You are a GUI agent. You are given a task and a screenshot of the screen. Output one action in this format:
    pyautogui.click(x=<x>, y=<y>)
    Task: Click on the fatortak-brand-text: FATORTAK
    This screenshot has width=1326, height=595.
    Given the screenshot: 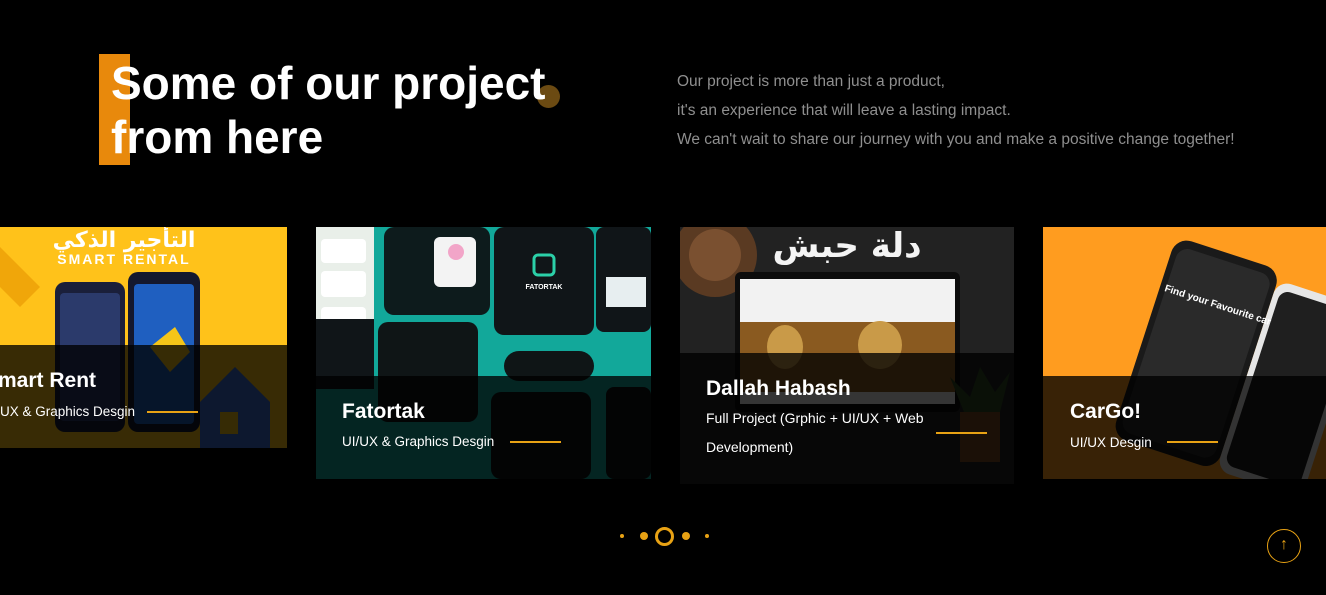 What is the action you would take?
    pyautogui.click(x=544, y=287)
    